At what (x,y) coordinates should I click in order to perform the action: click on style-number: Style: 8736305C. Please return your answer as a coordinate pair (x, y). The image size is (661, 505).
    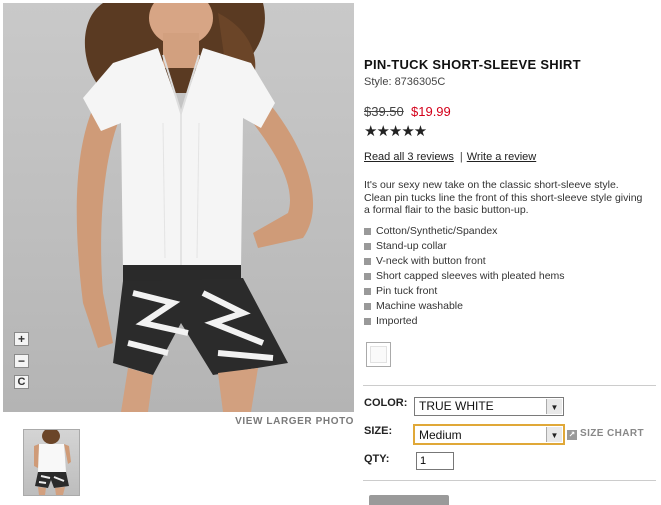
    Looking at the image, I should click on (405, 82).